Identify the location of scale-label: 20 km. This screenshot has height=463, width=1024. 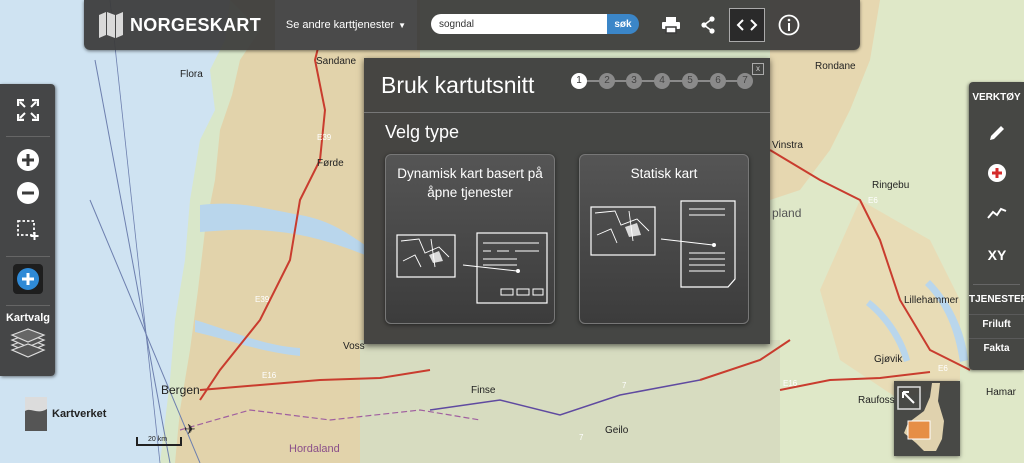
(158, 439).